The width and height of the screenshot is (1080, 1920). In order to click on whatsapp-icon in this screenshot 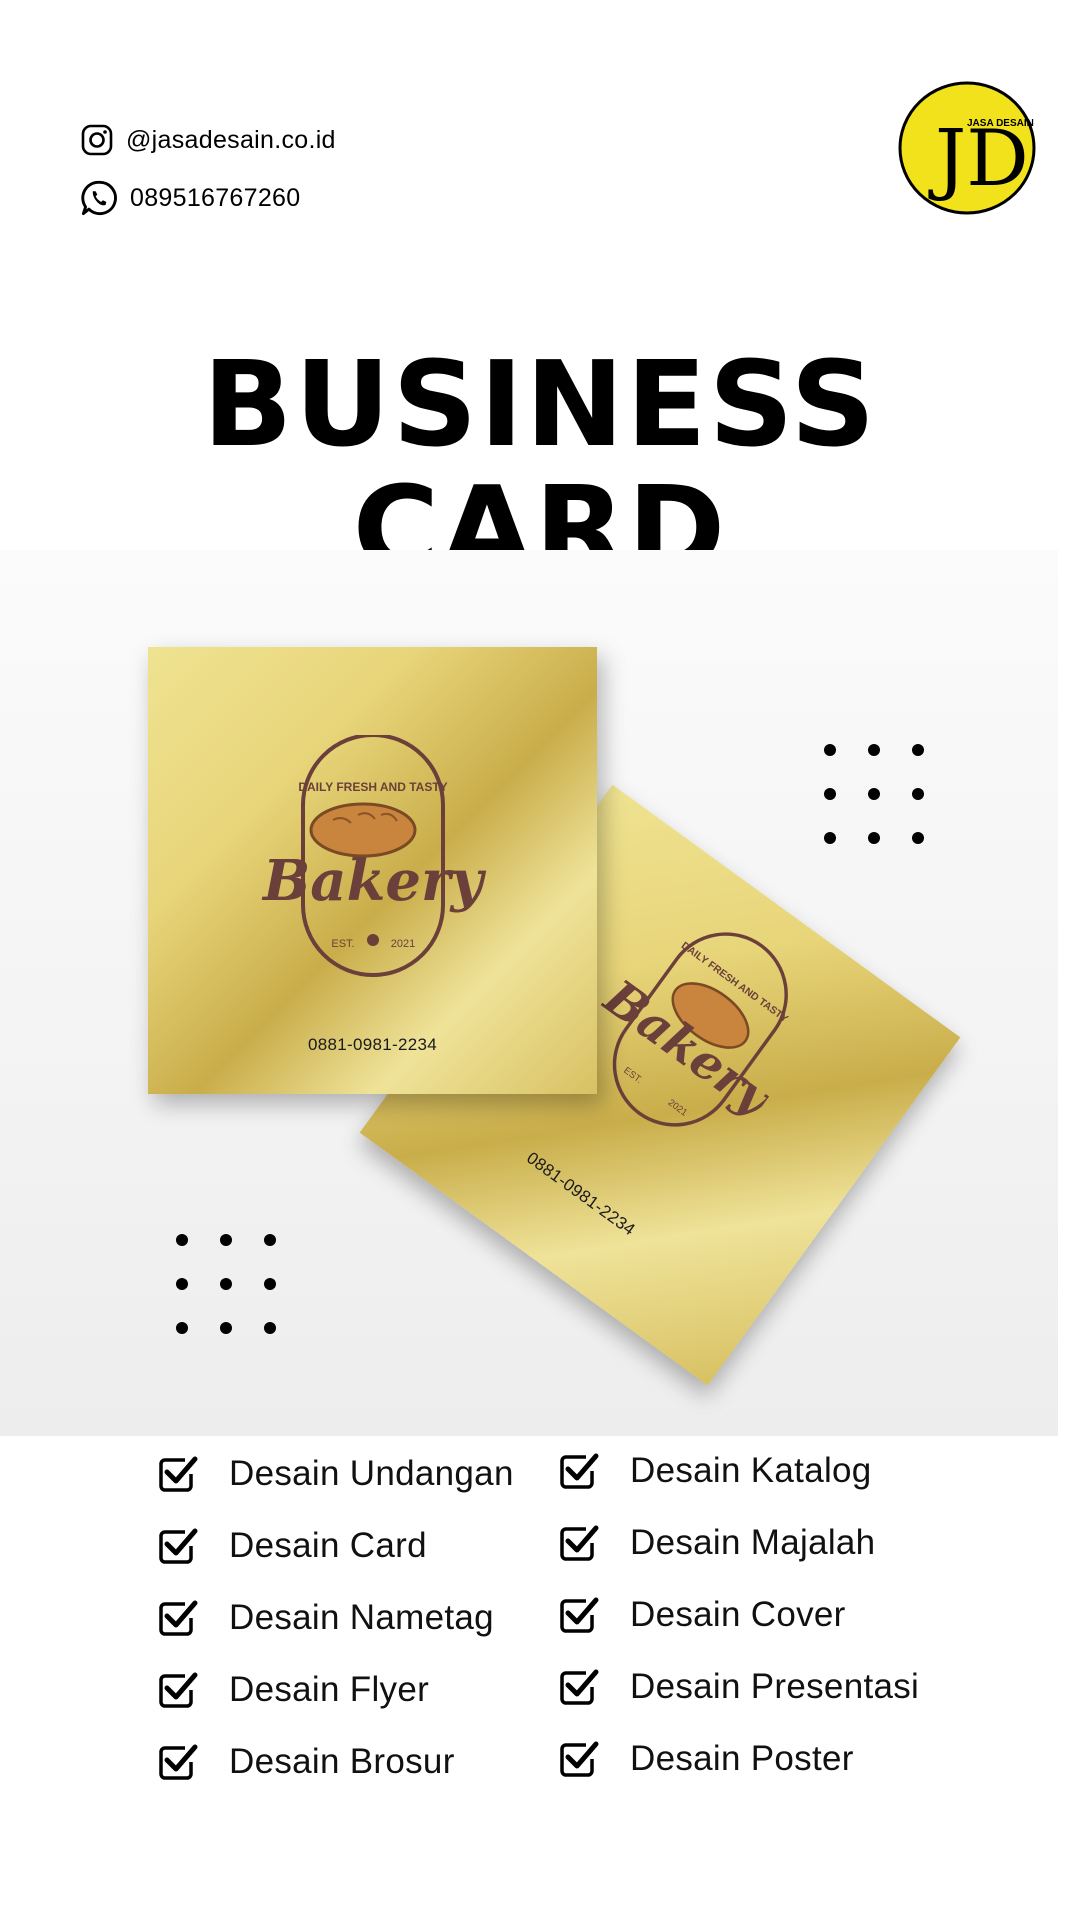, I will do `click(99, 198)`.